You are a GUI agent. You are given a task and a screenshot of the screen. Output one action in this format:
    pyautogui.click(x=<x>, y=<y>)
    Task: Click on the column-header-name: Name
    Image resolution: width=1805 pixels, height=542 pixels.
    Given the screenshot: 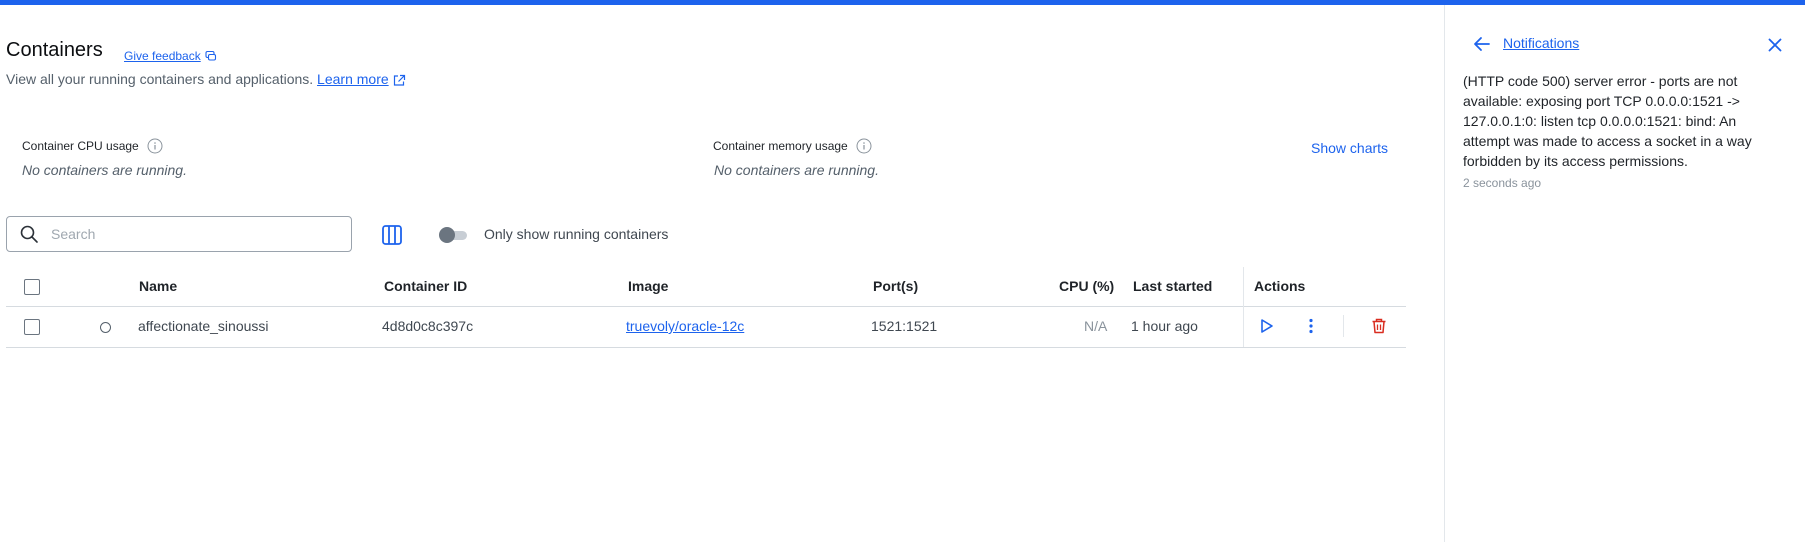 What is the action you would take?
    pyautogui.click(x=158, y=286)
    